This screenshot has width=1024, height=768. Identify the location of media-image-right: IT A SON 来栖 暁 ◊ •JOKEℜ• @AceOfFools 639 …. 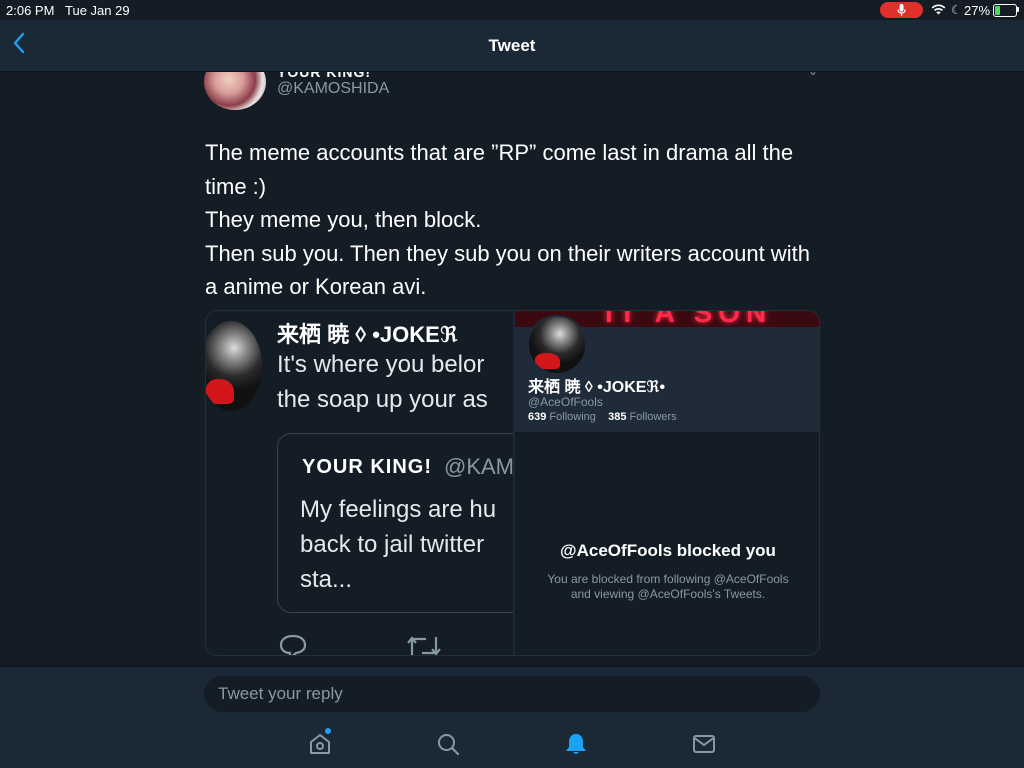
(667, 483).